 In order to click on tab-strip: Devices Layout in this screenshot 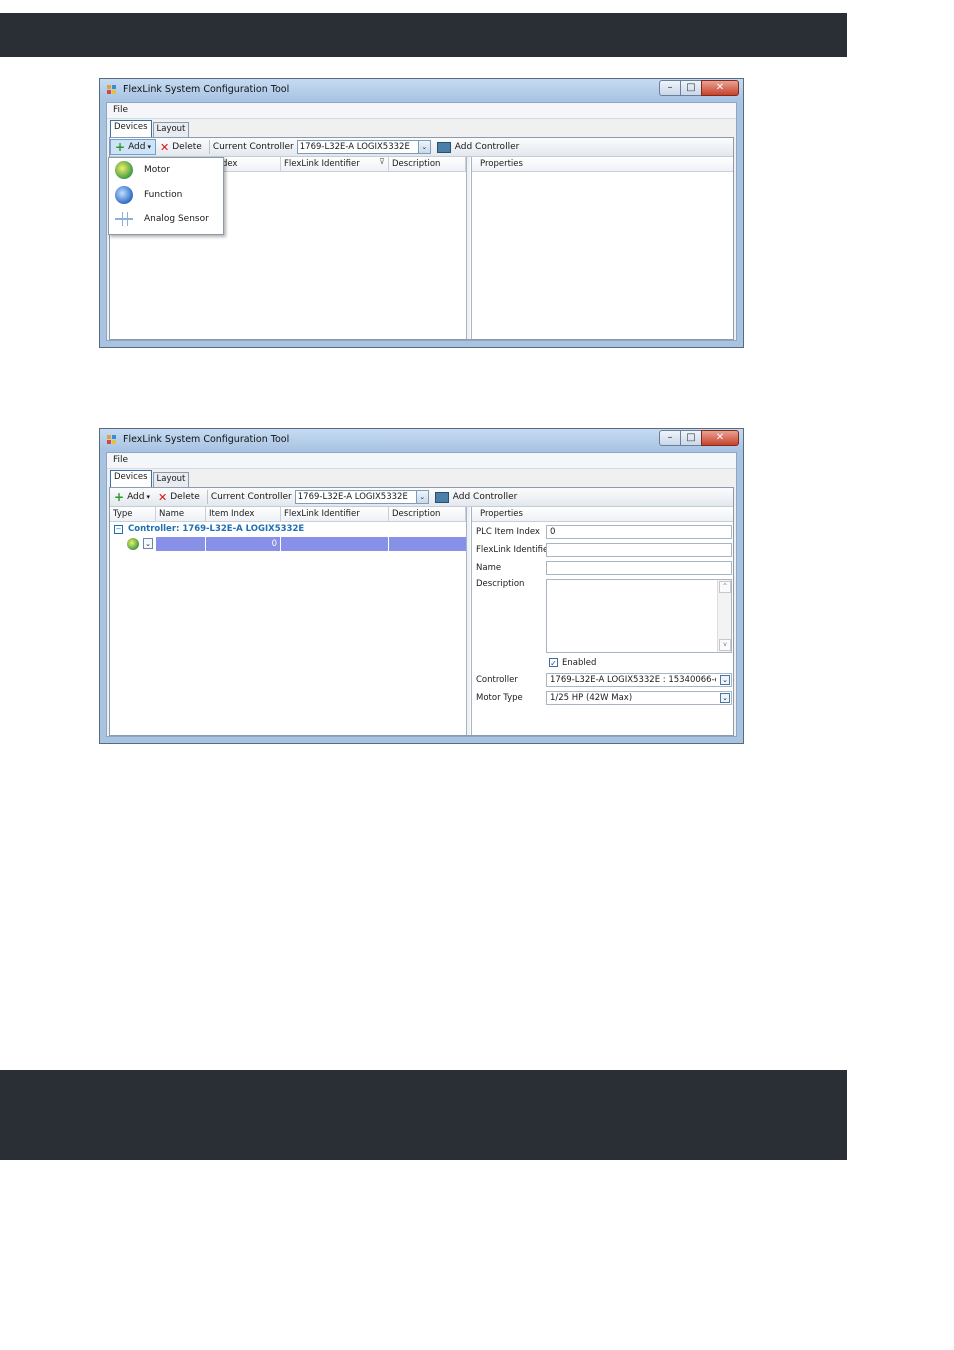, I will do `click(150, 128)`.